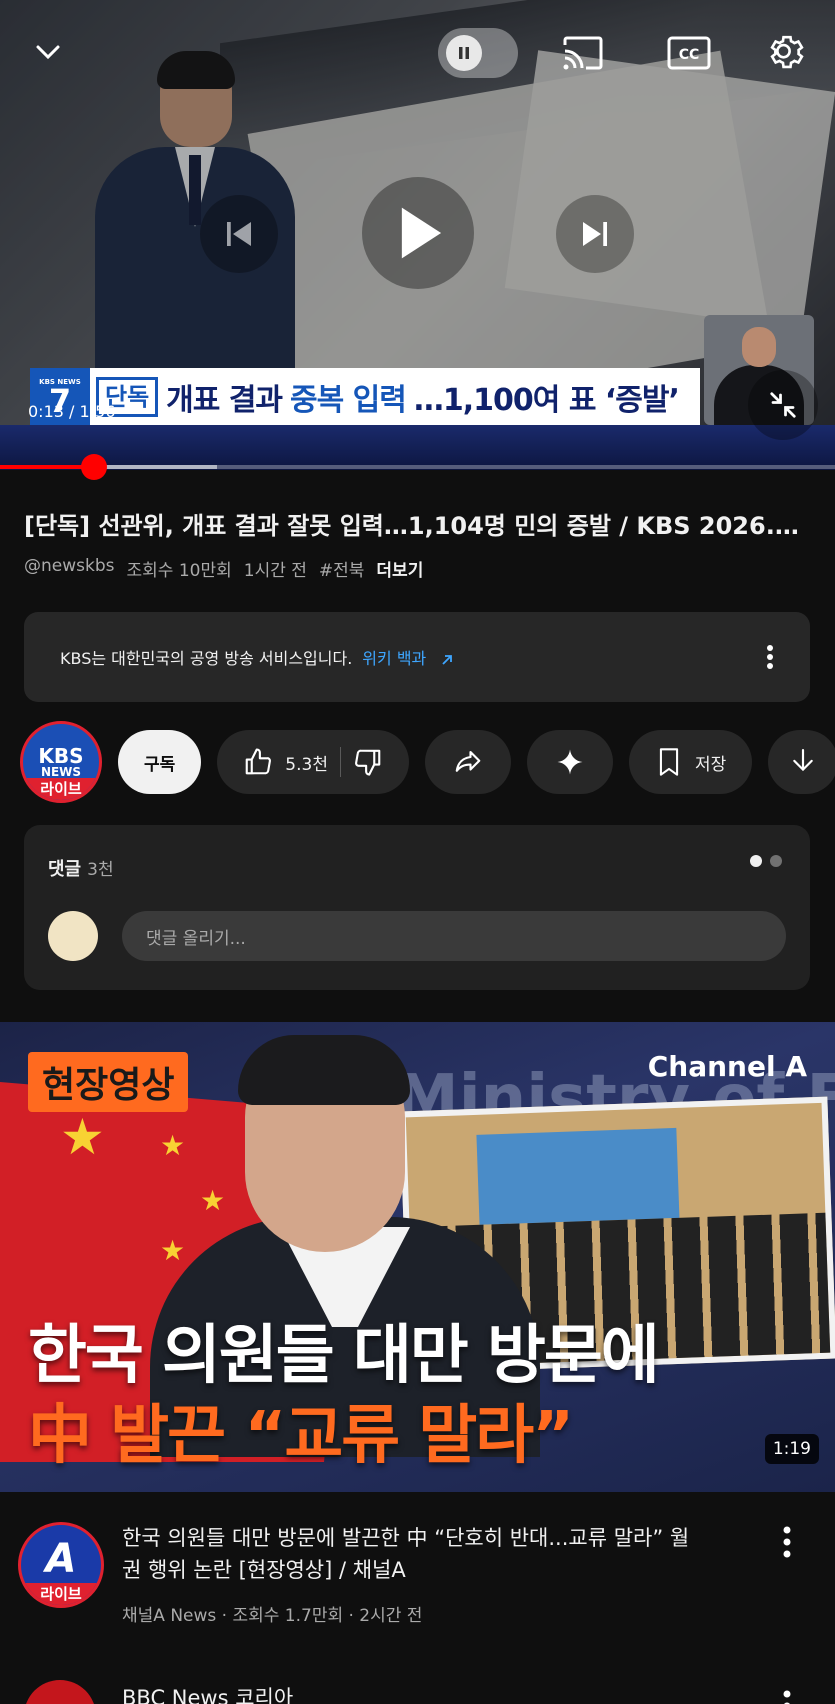 This screenshot has height=1704, width=835. What do you see at coordinates (783, 405) in the screenshot?
I see `fullscreen-exit-icon` at bounding box center [783, 405].